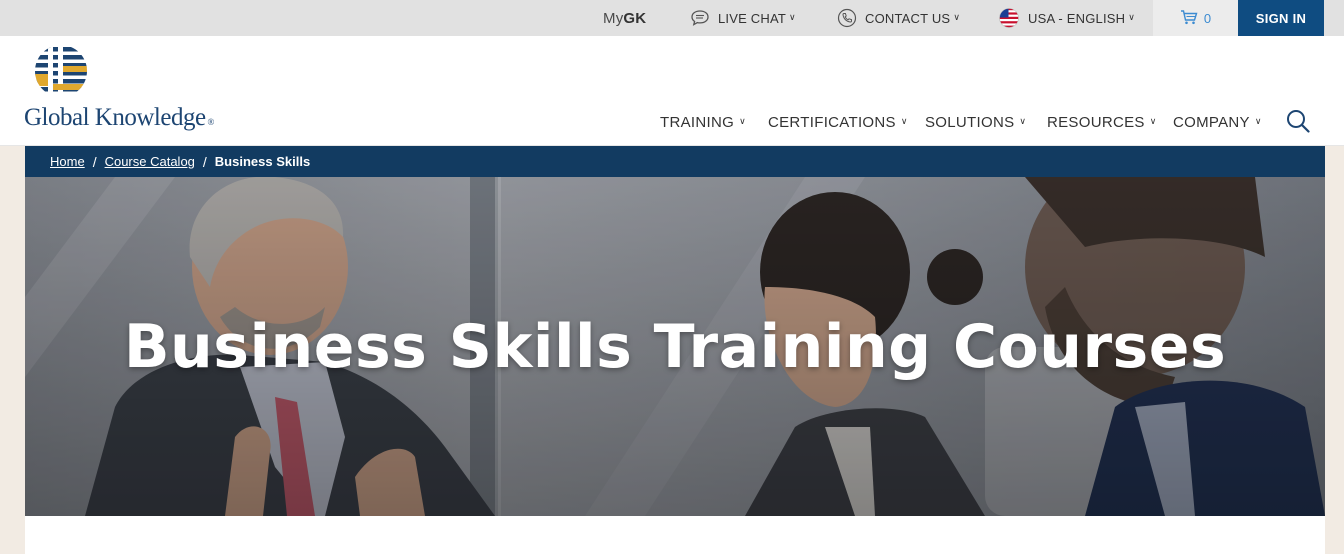 The height and width of the screenshot is (554, 1344). What do you see at coordinates (1334, 18) in the screenshot?
I see `utility-bar-edge` at bounding box center [1334, 18].